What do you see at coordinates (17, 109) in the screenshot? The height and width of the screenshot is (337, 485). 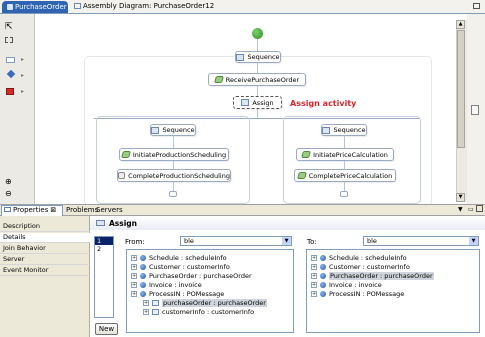 I see `palette: ⇱ ▸ ▸ ▸ ⊕ ⊖` at bounding box center [17, 109].